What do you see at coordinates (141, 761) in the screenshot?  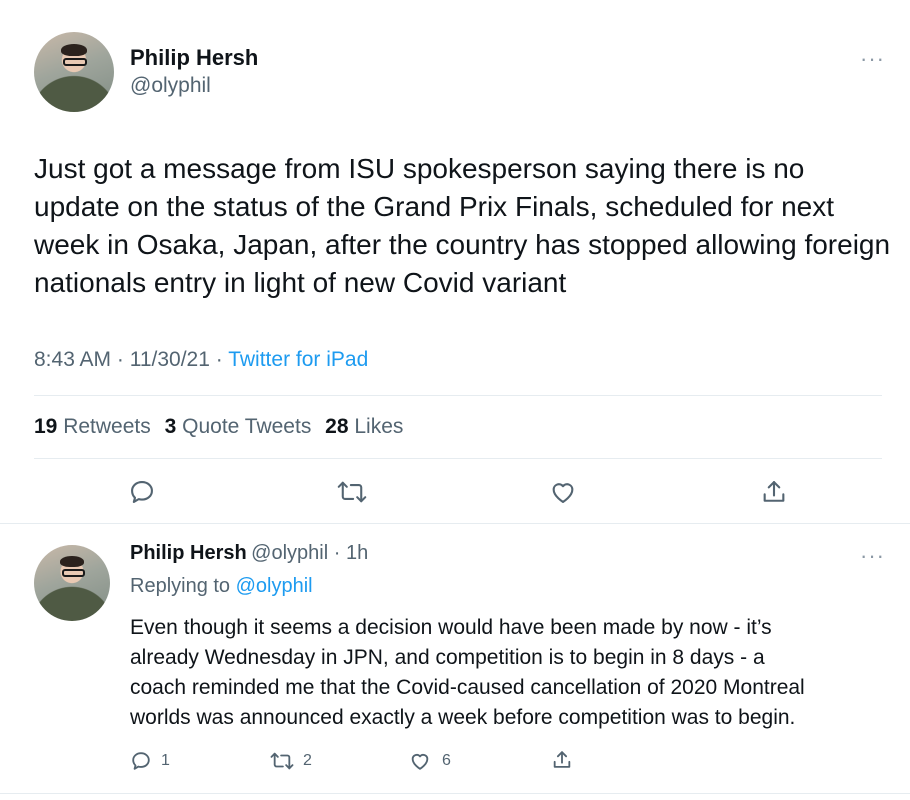 I see `reply-reply-icon` at bounding box center [141, 761].